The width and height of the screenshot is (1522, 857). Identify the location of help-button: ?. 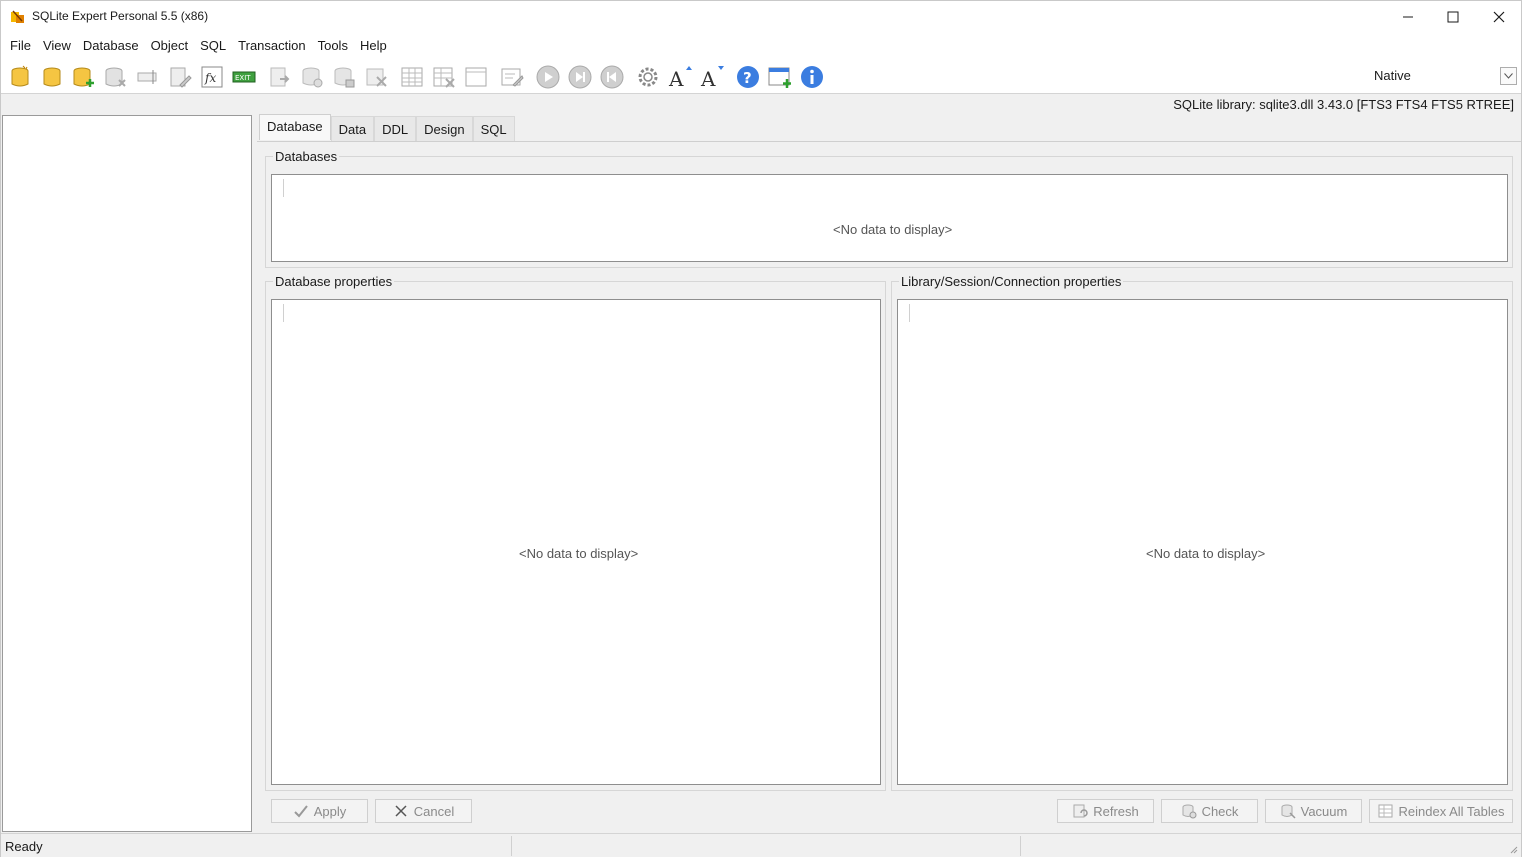
(748, 77).